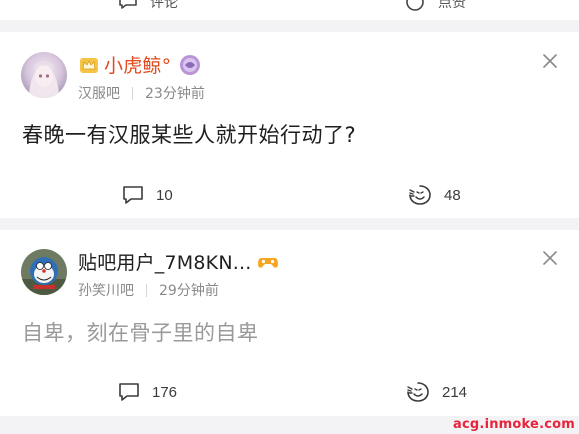  Describe the element at coordinates (435, 6) in the screenshot. I see `like-button: 点赞` at that location.